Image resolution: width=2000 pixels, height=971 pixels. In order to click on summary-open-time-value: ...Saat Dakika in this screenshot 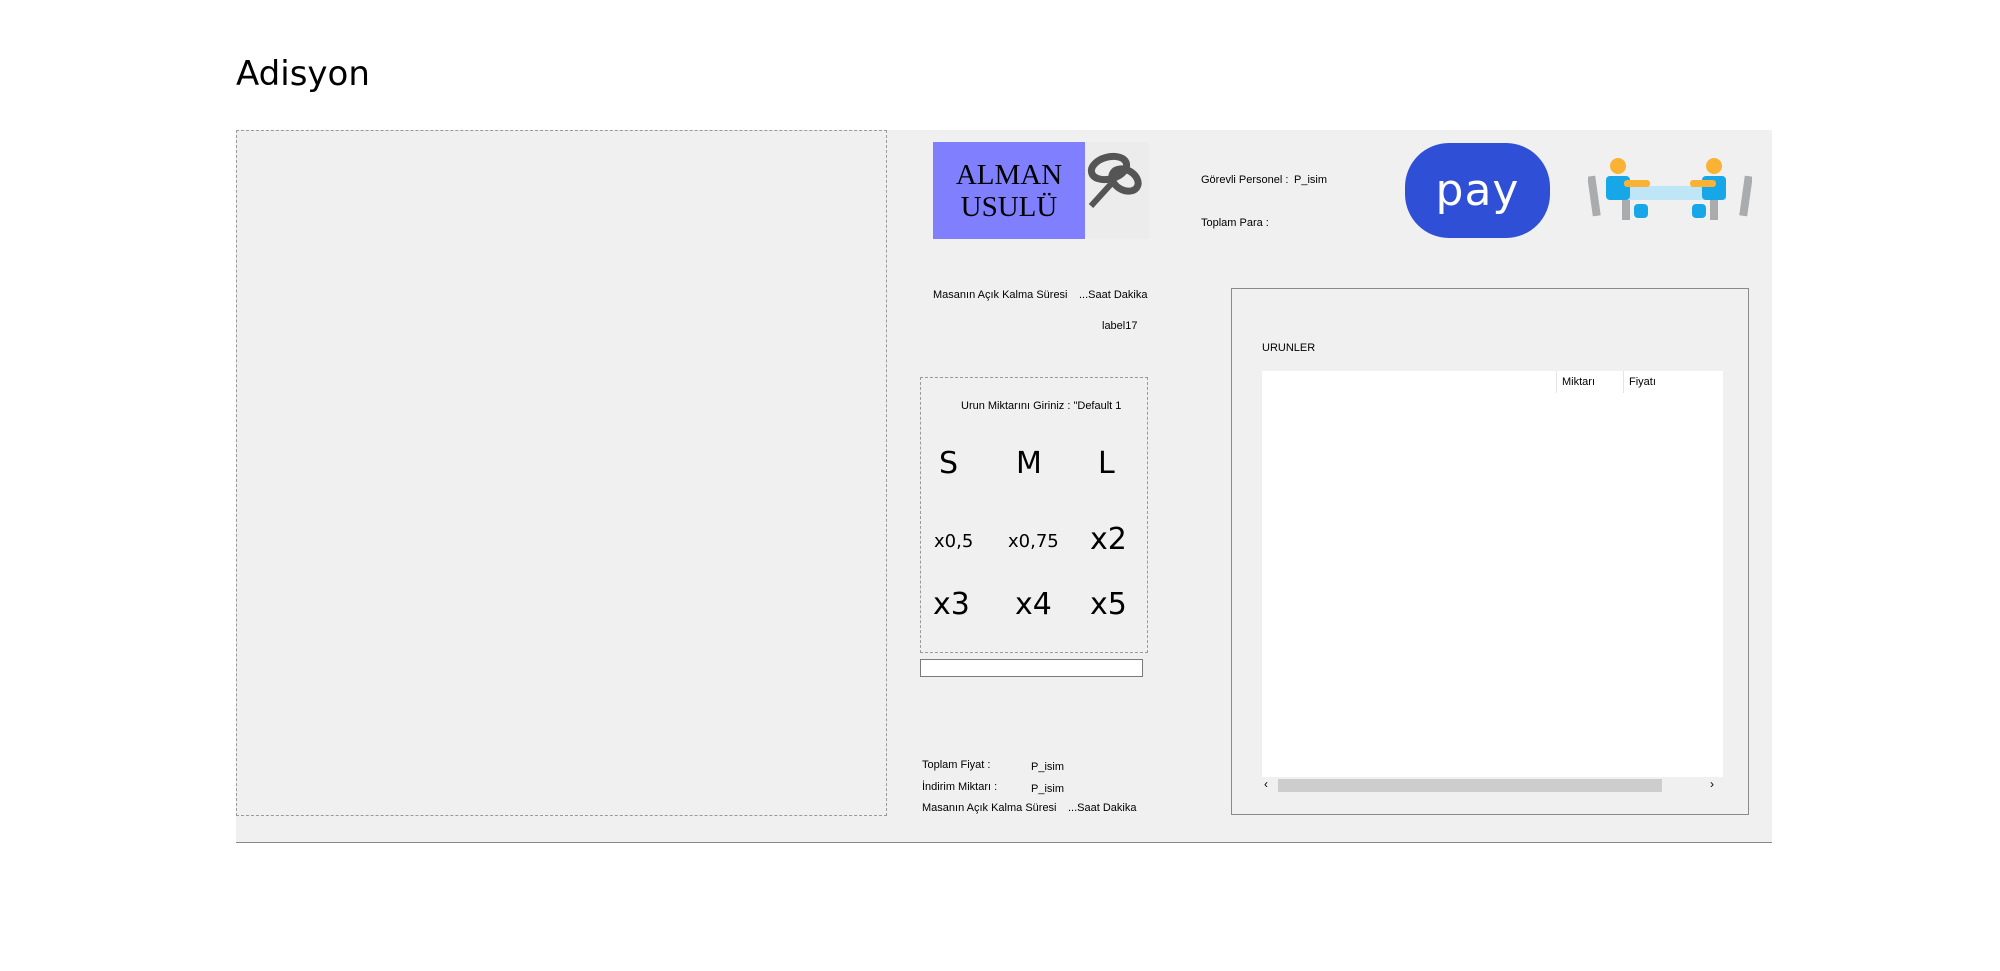, I will do `click(1102, 808)`.